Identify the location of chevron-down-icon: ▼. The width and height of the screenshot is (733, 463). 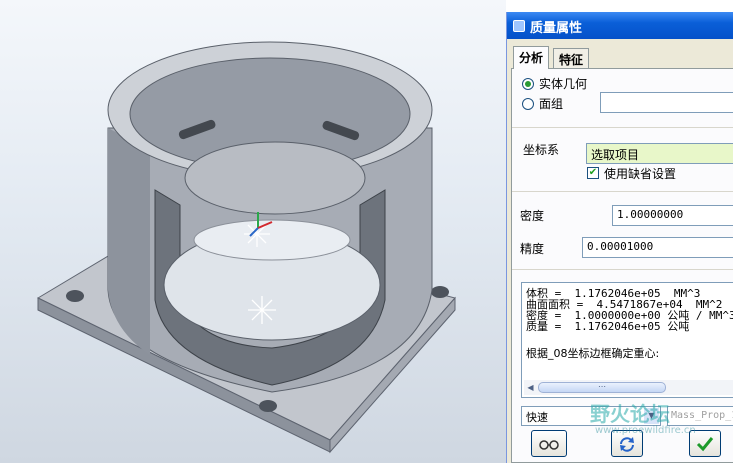
(651, 416).